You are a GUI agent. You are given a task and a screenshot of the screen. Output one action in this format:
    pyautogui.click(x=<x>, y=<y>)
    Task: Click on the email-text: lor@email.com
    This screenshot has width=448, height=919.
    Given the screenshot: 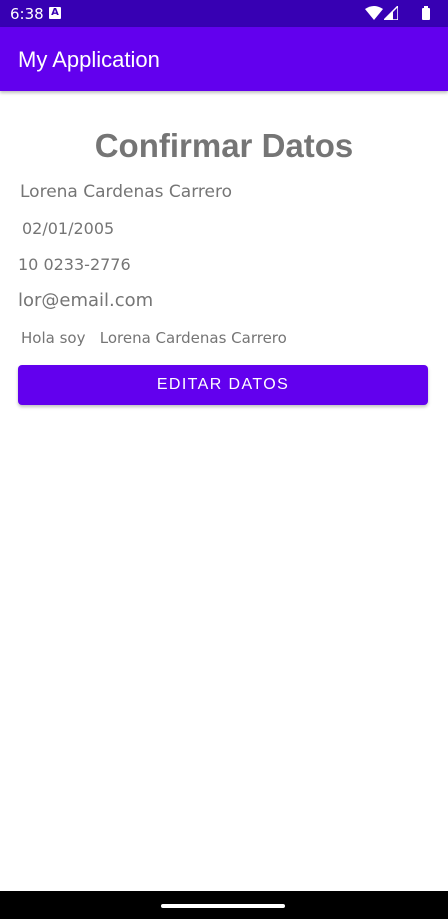 What is the action you would take?
    pyautogui.click(x=86, y=300)
    